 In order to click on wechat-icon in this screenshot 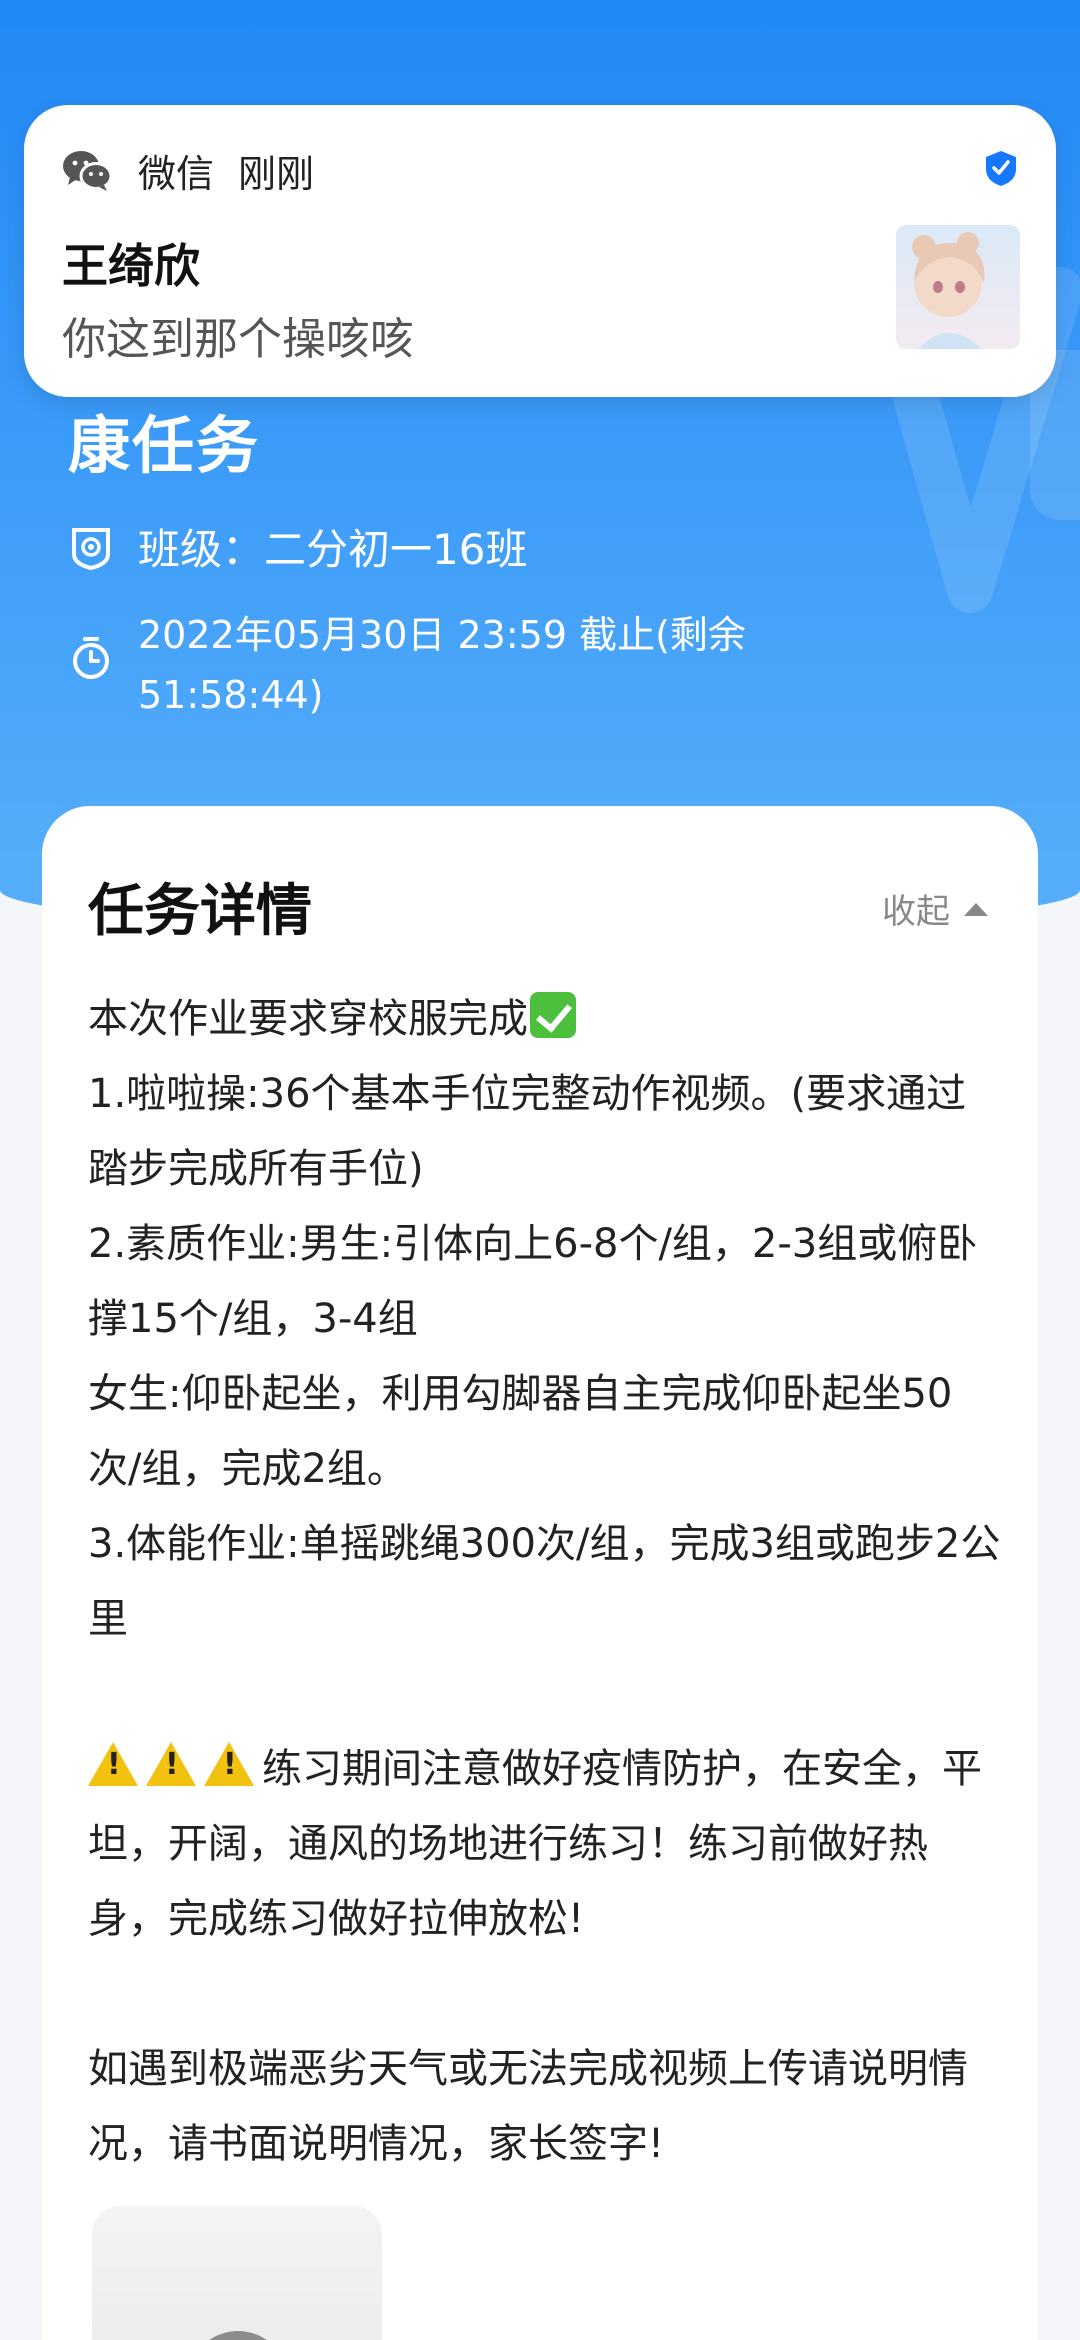, I will do `click(87, 170)`.